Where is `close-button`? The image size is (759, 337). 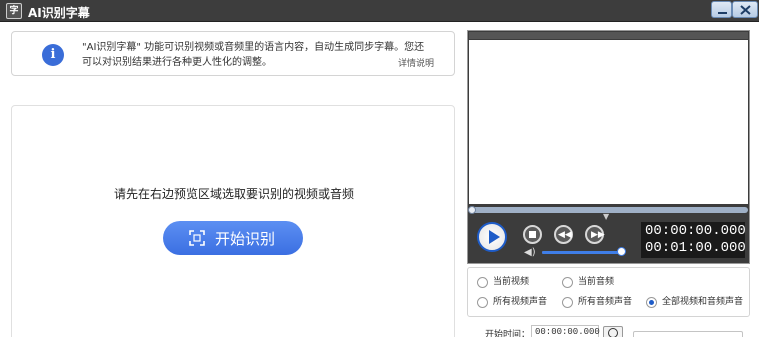
close-button is located at coordinates (745, 9).